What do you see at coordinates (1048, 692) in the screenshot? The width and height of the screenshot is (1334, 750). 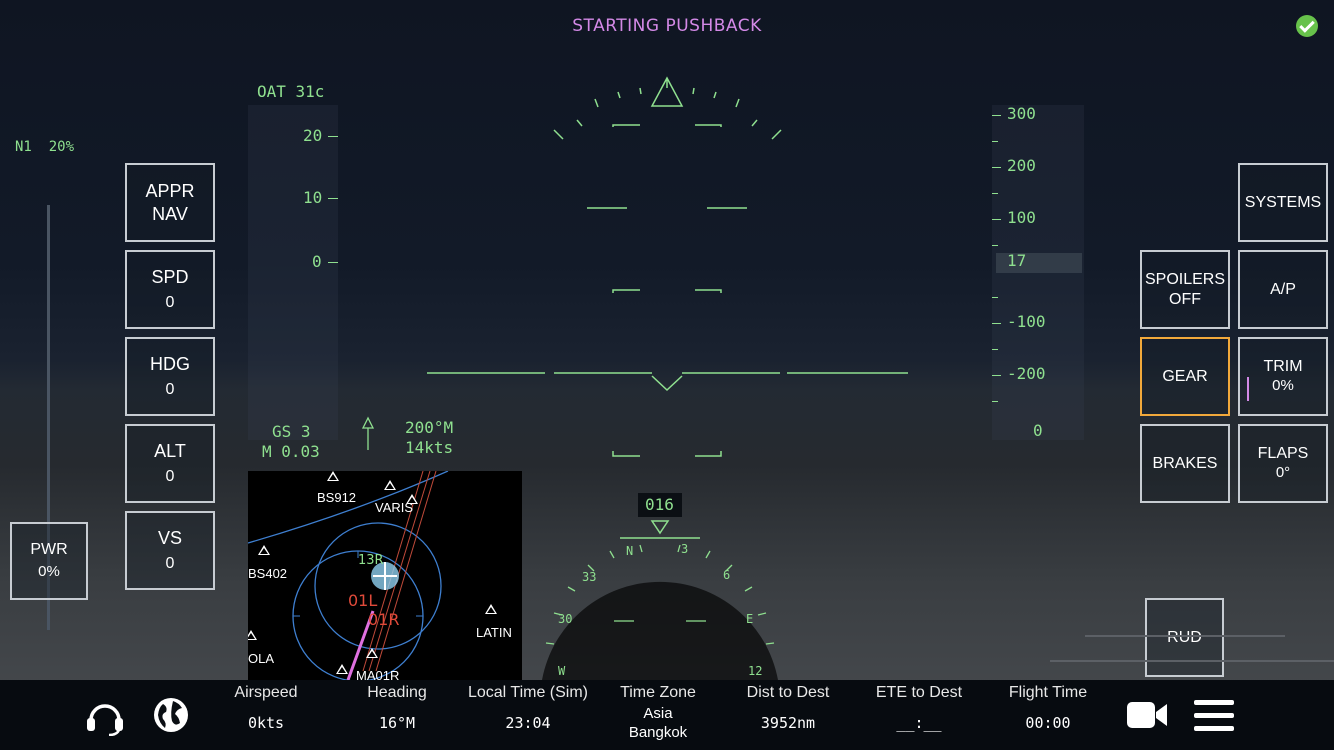 I see `flight-time-label: Flight Time` at bounding box center [1048, 692].